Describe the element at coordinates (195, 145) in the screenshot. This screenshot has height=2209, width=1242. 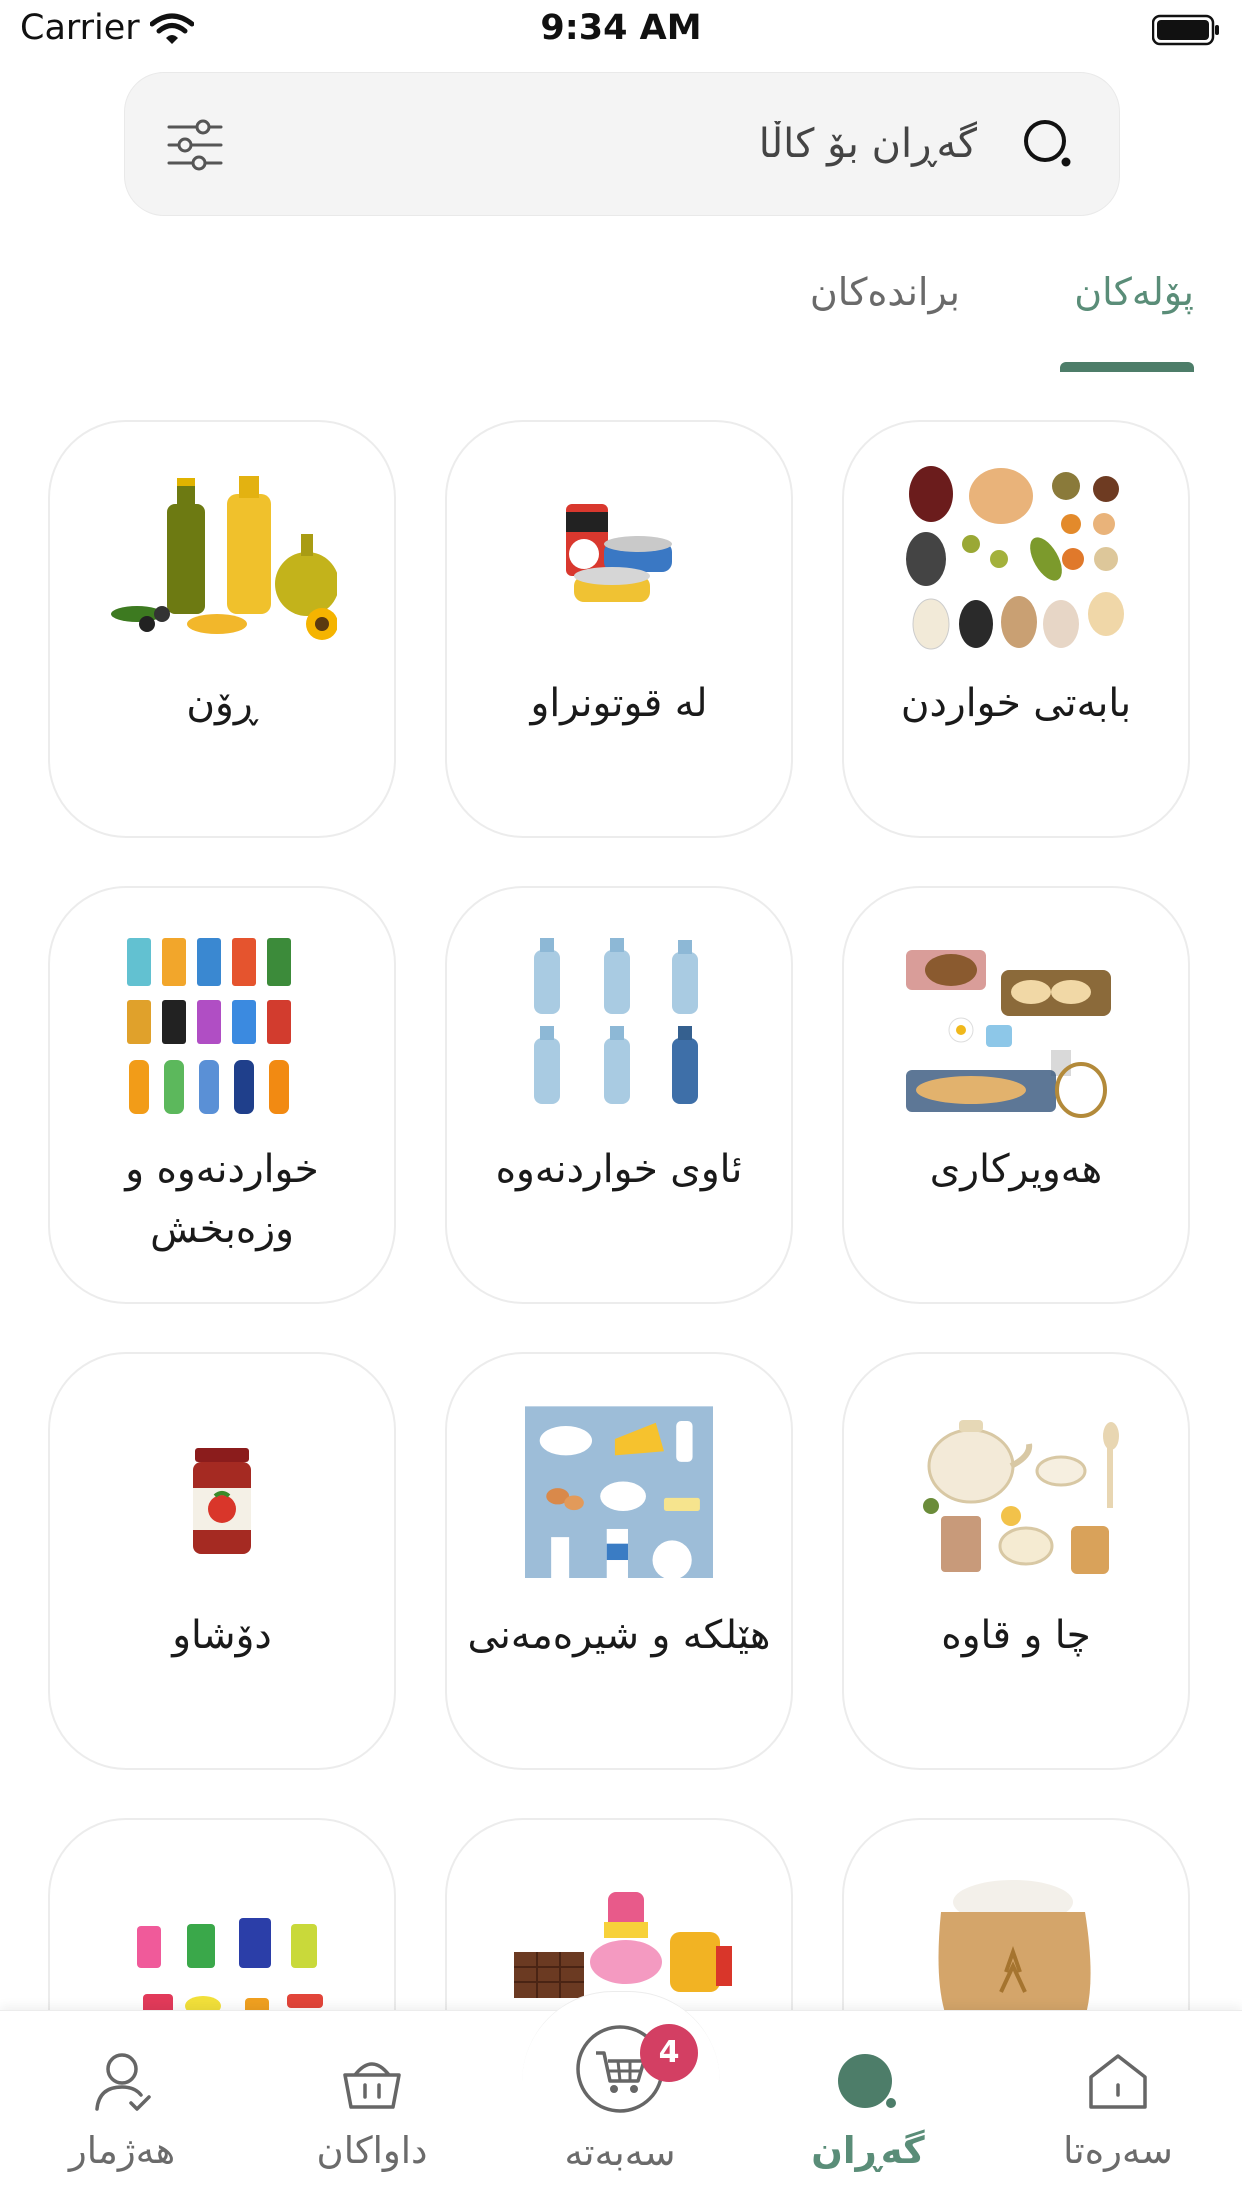
I see `filter-icon` at that location.